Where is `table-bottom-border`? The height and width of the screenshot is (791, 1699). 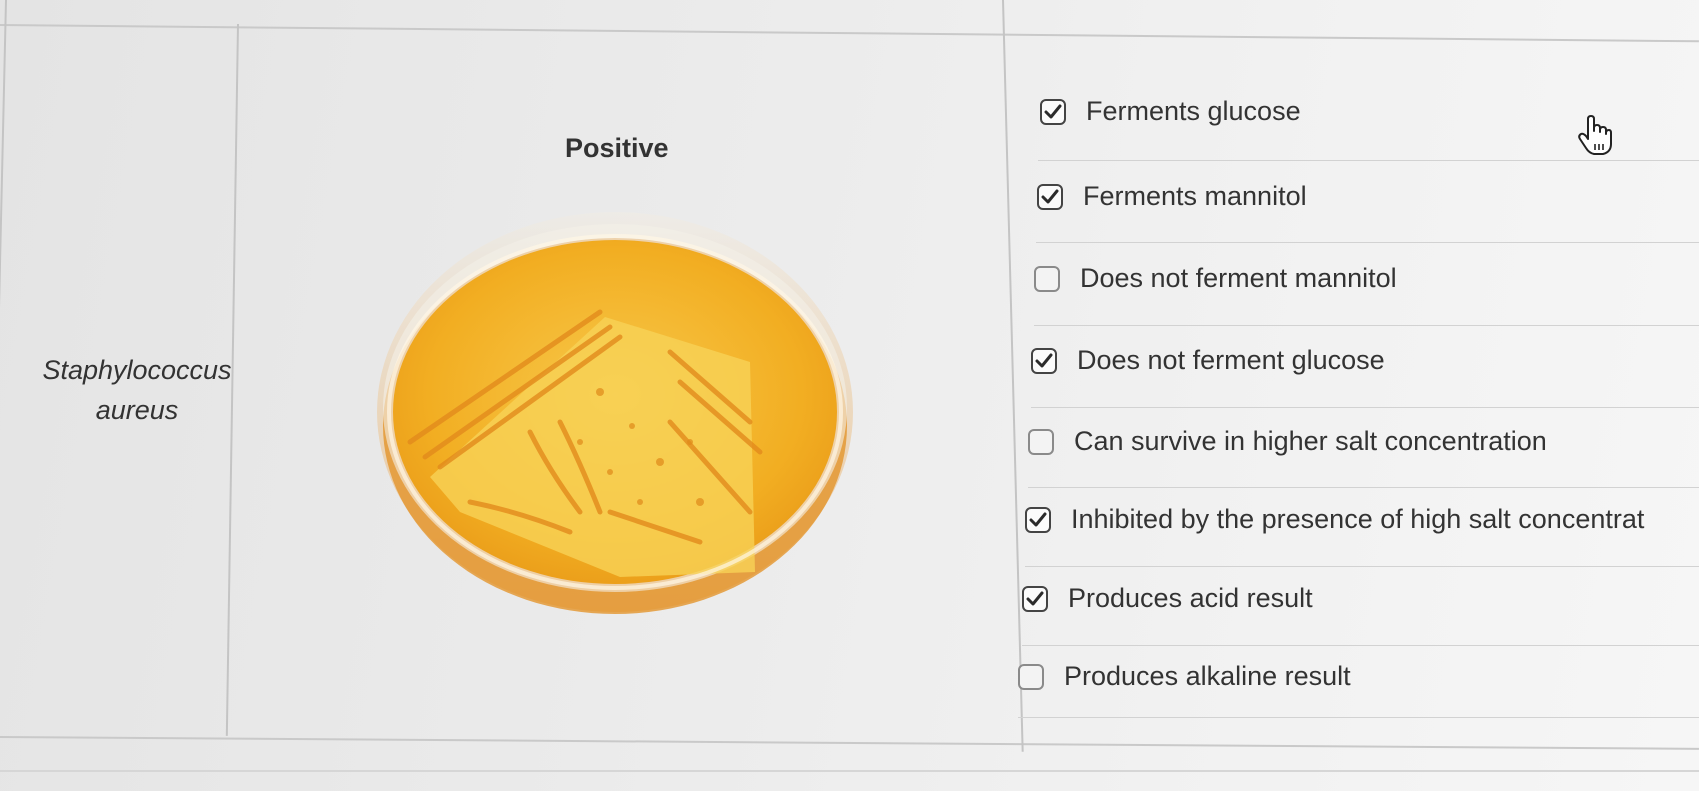 table-bottom-border is located at coordinates (849, 743).